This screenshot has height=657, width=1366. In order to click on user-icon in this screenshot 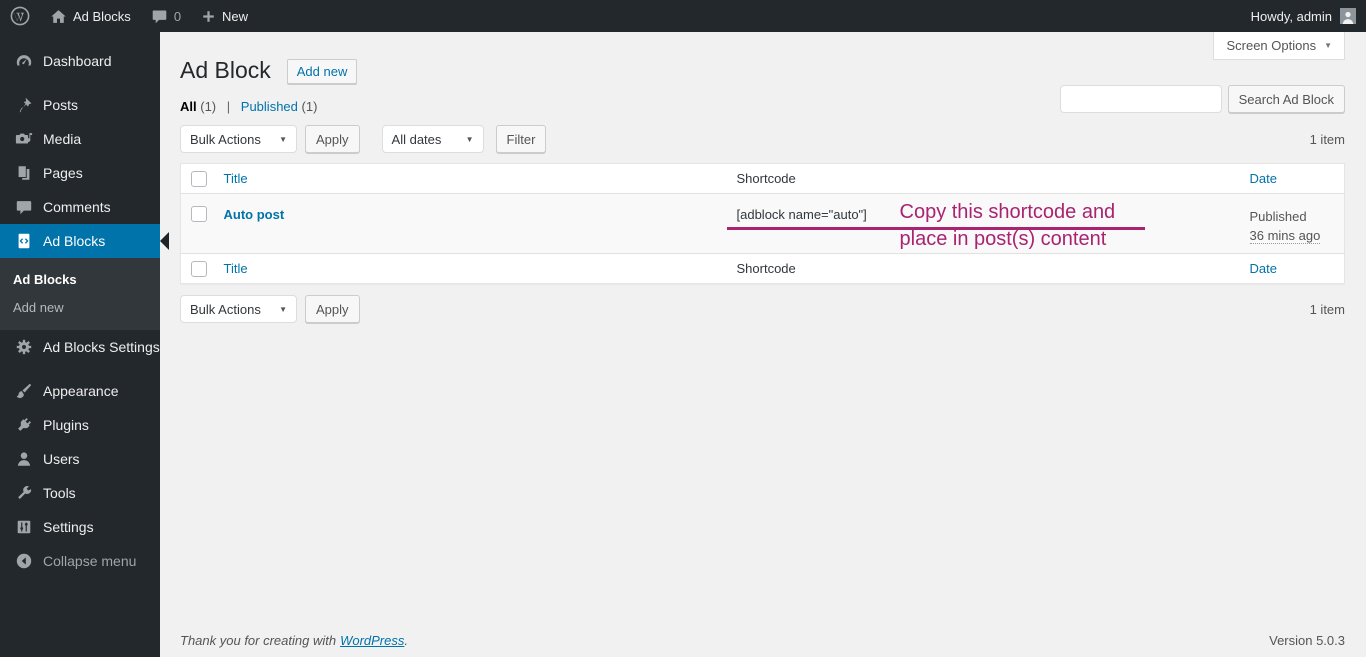, I will do `click(24, 459)`.